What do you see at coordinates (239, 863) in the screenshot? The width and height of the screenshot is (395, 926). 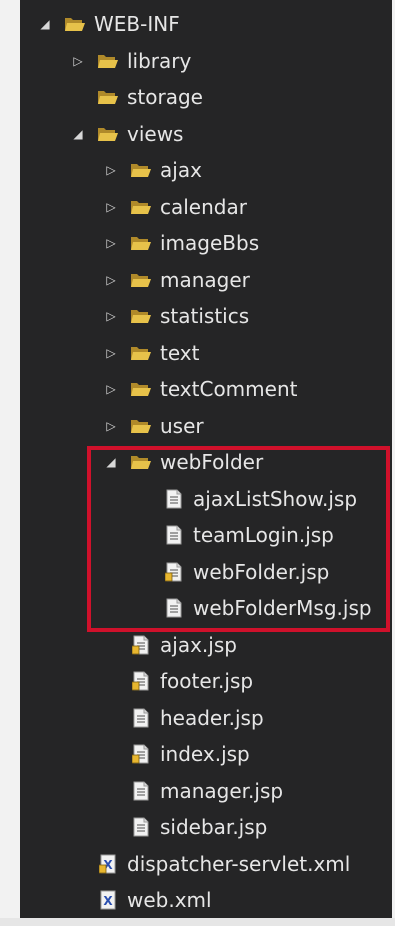 I see `tree-item-label: dispatcher-servlet.xml` at bounding box center [239, 863].